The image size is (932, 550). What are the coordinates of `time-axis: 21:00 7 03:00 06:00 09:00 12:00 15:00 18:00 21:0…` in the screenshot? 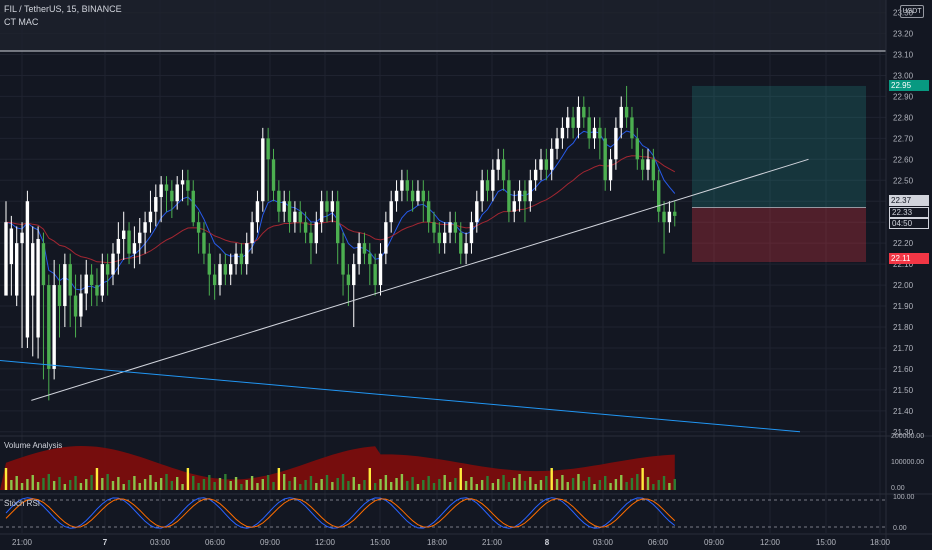 It's located at (451, 542).